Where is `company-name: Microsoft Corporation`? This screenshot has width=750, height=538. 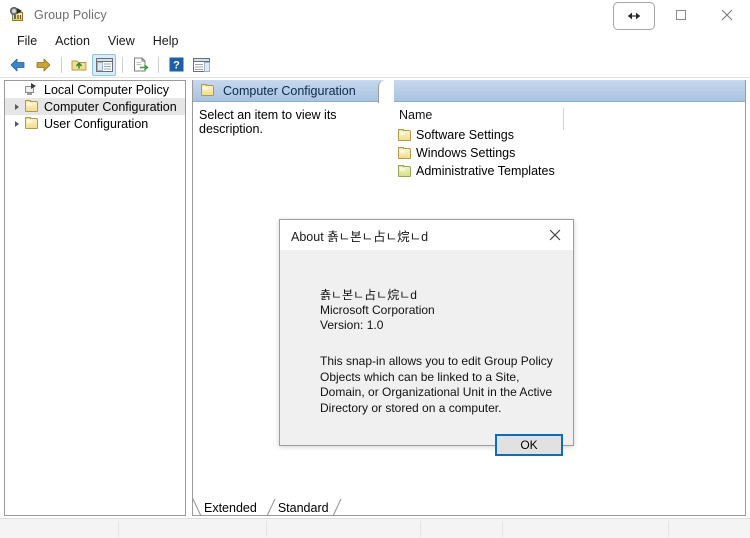 company-name: Microsoft Corporation is located at coordinates (377, 310).